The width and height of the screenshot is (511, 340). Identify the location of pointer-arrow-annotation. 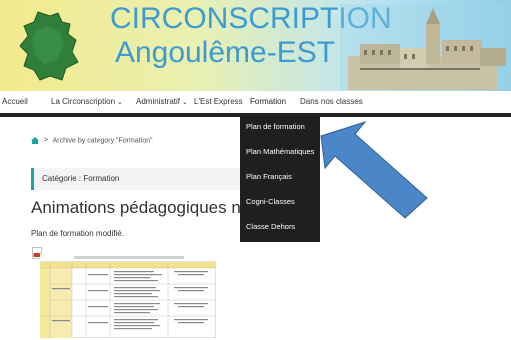
(374, 170).